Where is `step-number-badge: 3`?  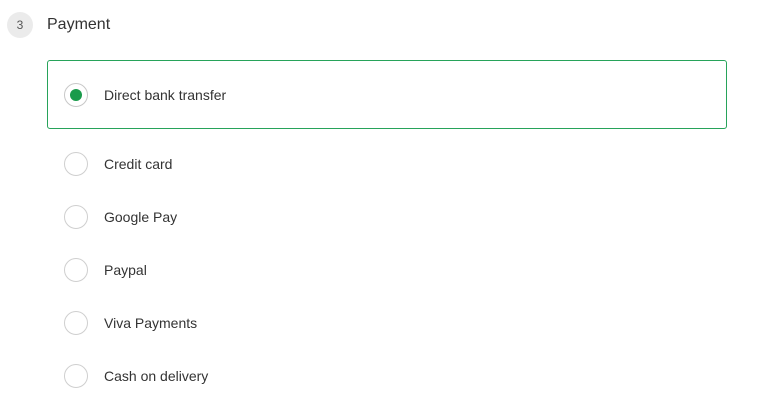 step-number-badge: 3 is located at coordinates (20, 25).